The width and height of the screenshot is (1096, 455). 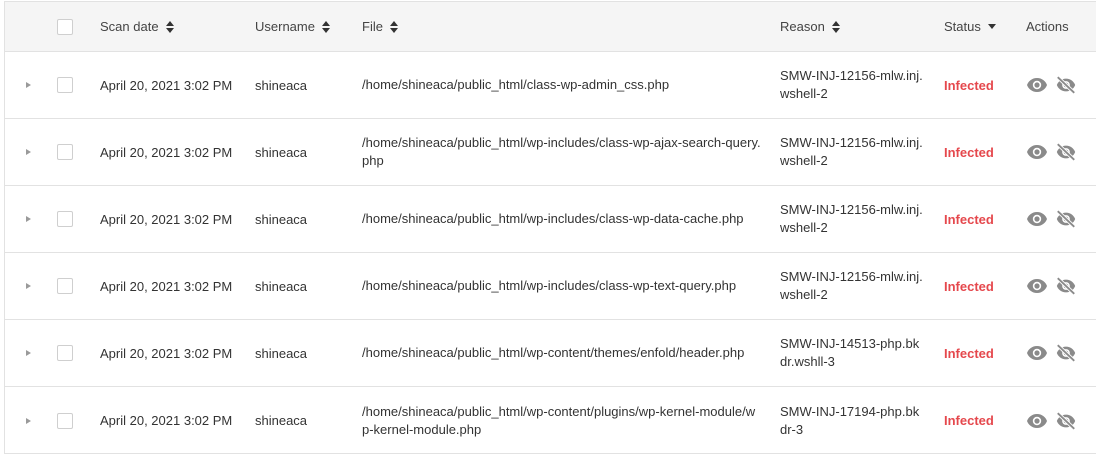 I want to click on sort-down-icon, so click(x=991, y=26).